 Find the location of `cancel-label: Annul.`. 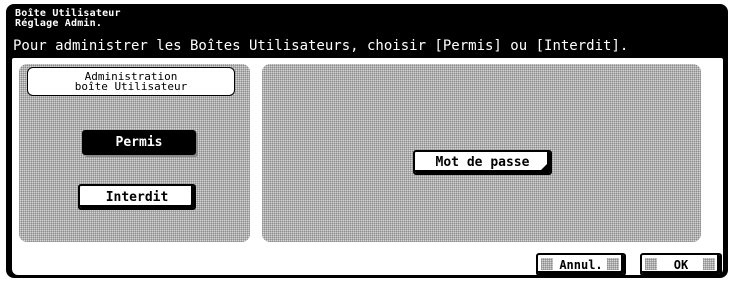

cancel-label: Annul. is located at coordinates (581, 264).